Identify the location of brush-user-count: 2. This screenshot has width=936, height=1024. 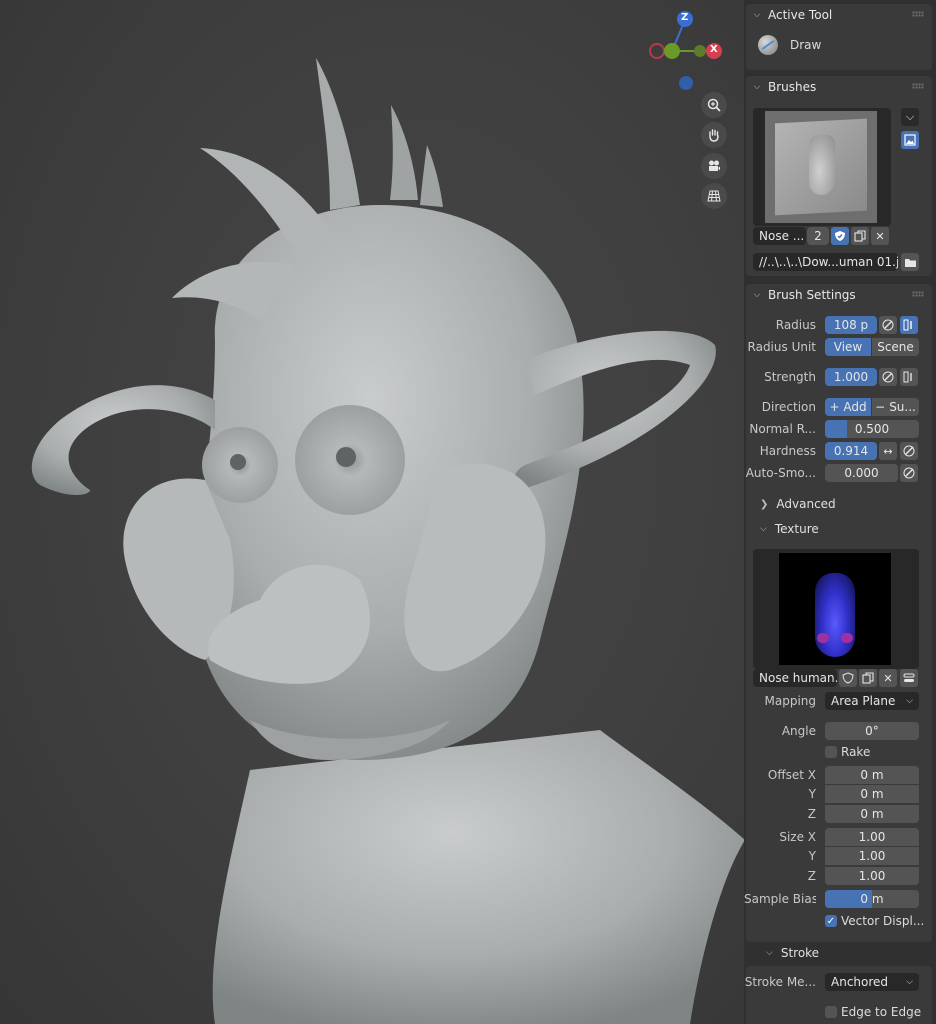
(818, 236).